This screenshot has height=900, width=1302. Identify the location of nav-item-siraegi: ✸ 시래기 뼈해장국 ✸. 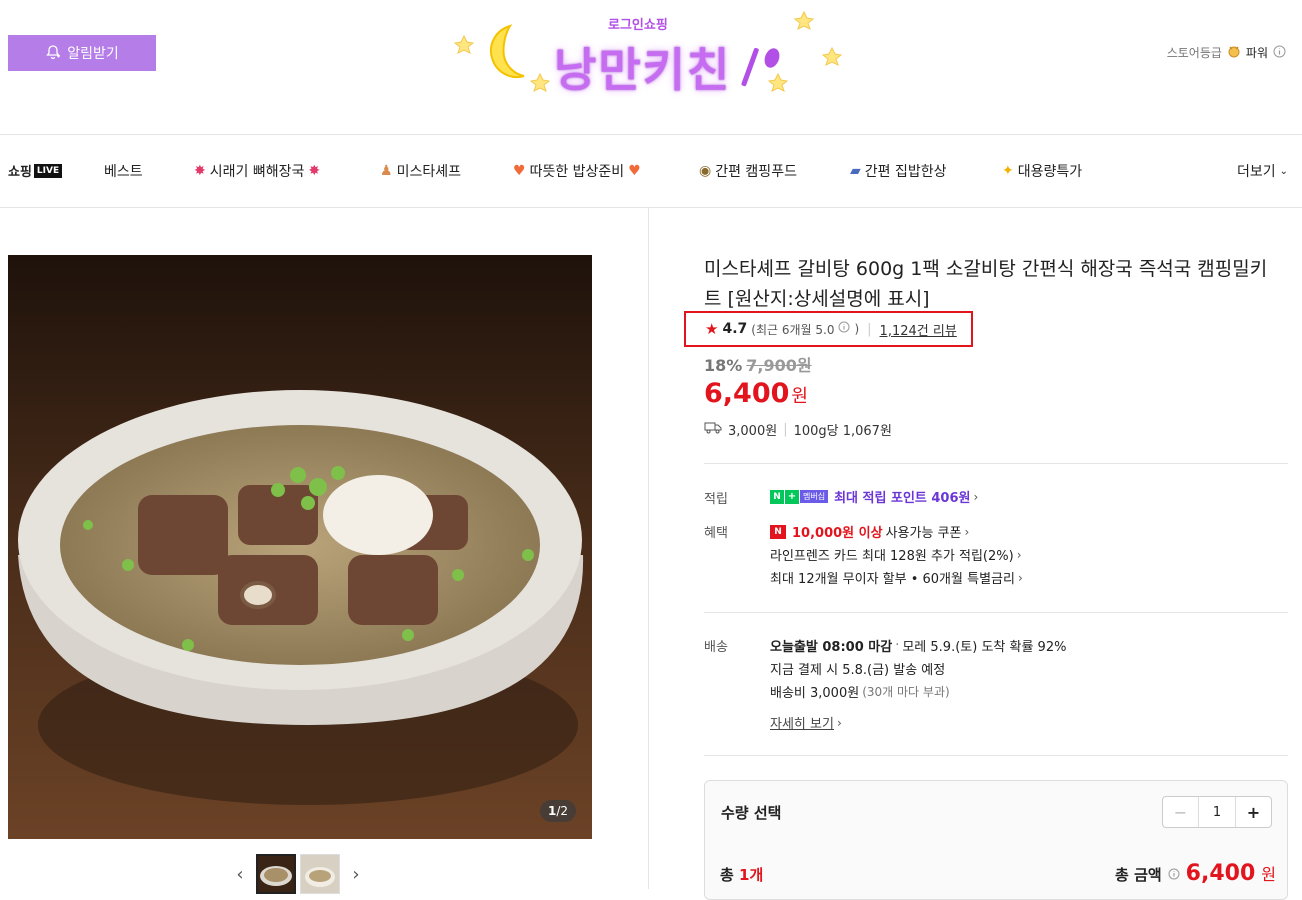
(257, 171).